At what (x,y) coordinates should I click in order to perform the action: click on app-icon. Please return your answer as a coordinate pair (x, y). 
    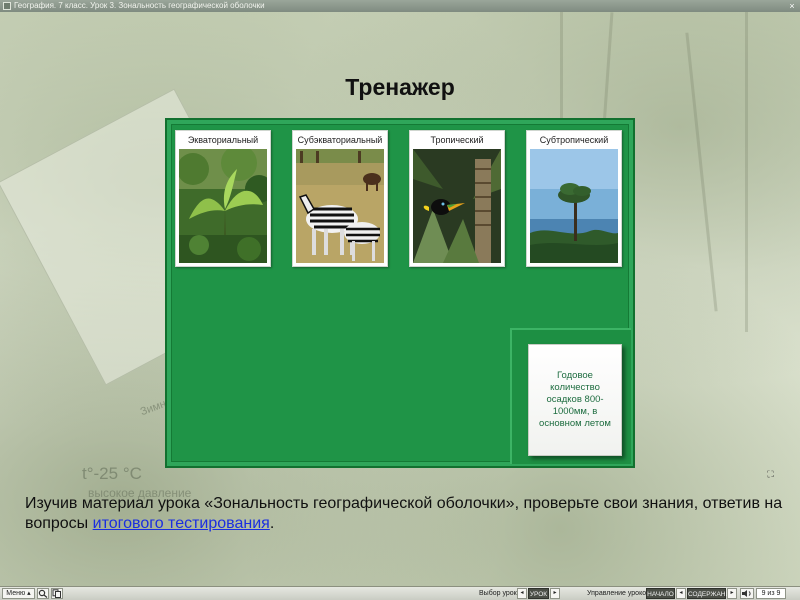
    Looking at the image, I should click on (7, 6).